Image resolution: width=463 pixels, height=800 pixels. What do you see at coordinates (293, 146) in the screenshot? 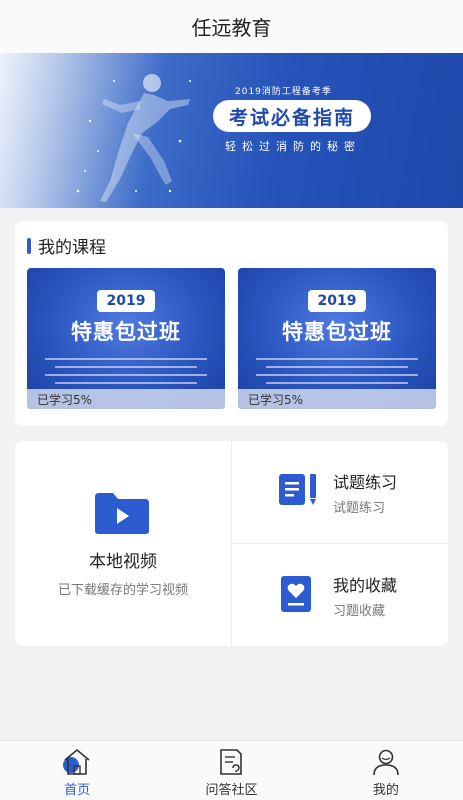
I see `banner-tagline: 轻松过消防的秘密` at bounding box center [293, 146].